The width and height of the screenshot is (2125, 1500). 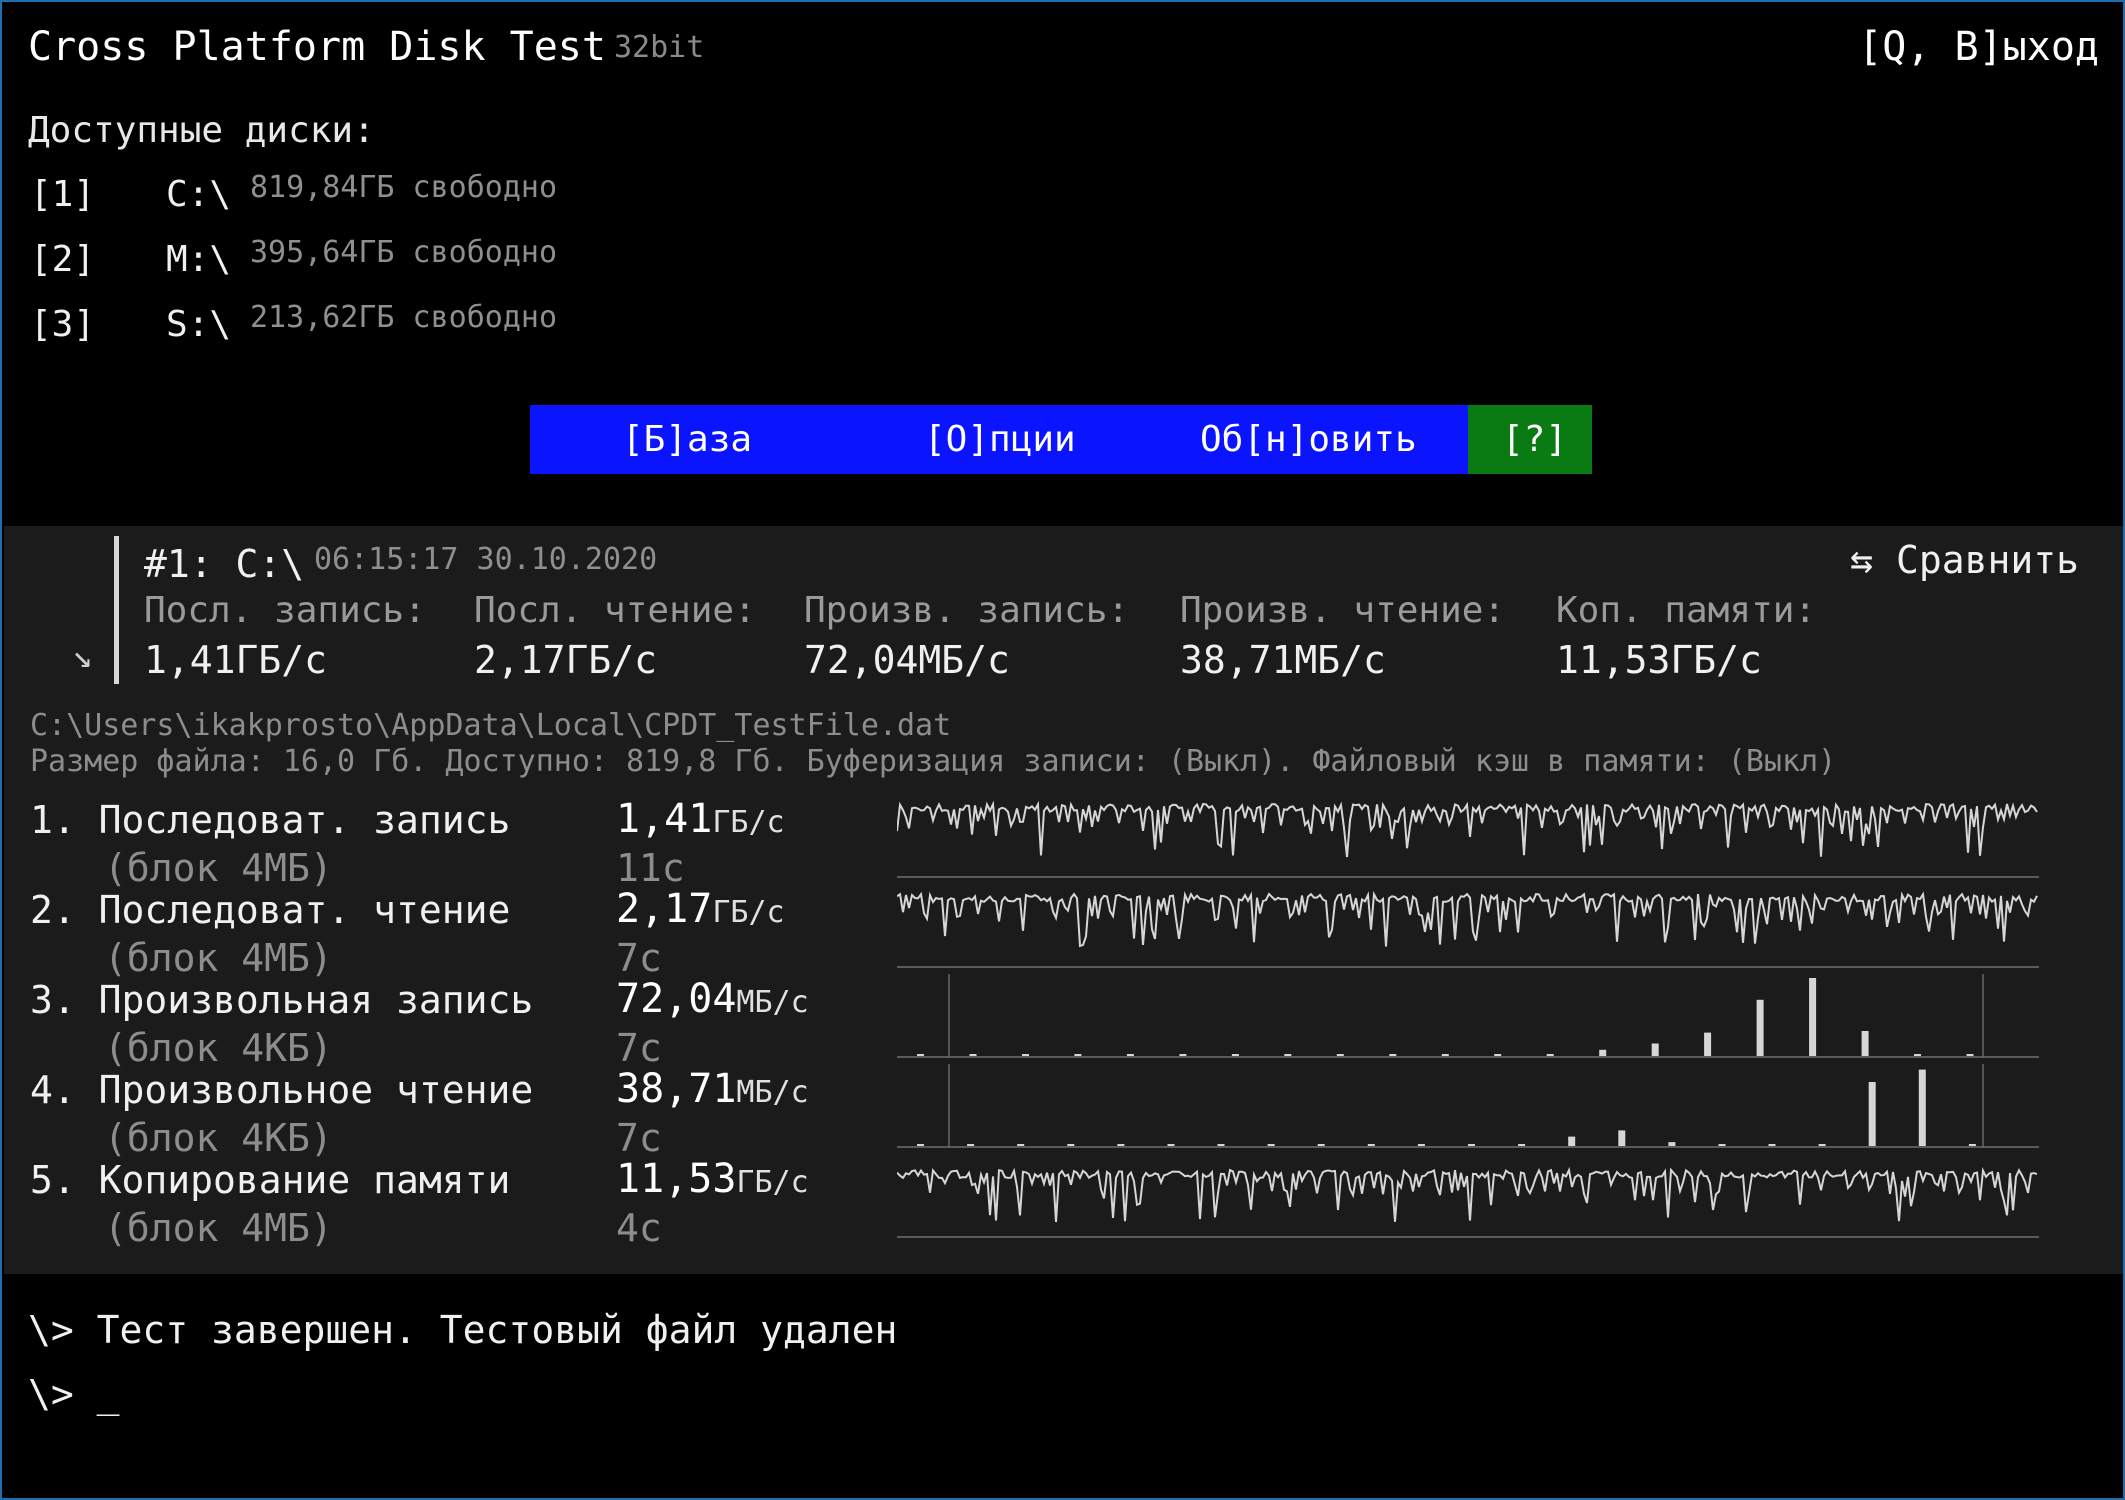 I want to click on summary-label: Посл. запись:, so click(x=285, y=610).